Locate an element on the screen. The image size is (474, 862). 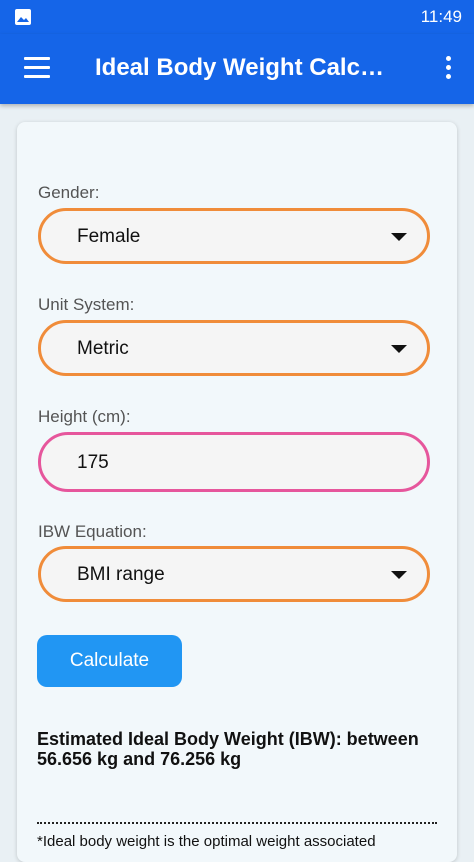
gender-label: Gender: is located at coordinates (69, 192).